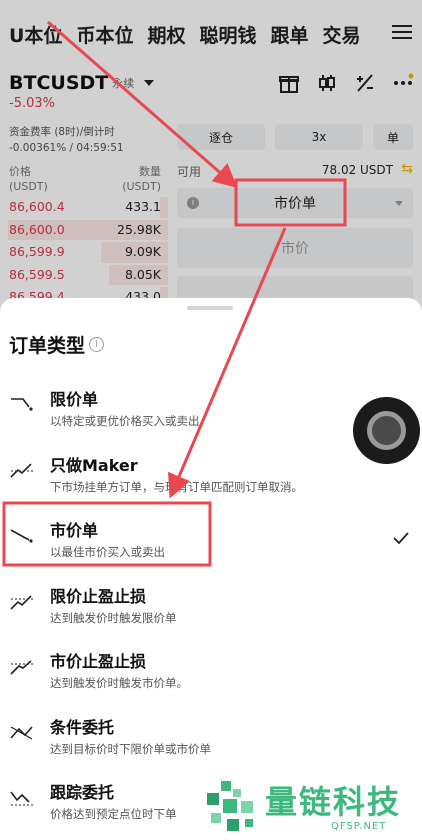 Image resolution: width=422 pixels, height=840 pixels. Describe the element at coordinates (94, 465) in the screenshot. I see `option-label: 只做Maker` at that location.